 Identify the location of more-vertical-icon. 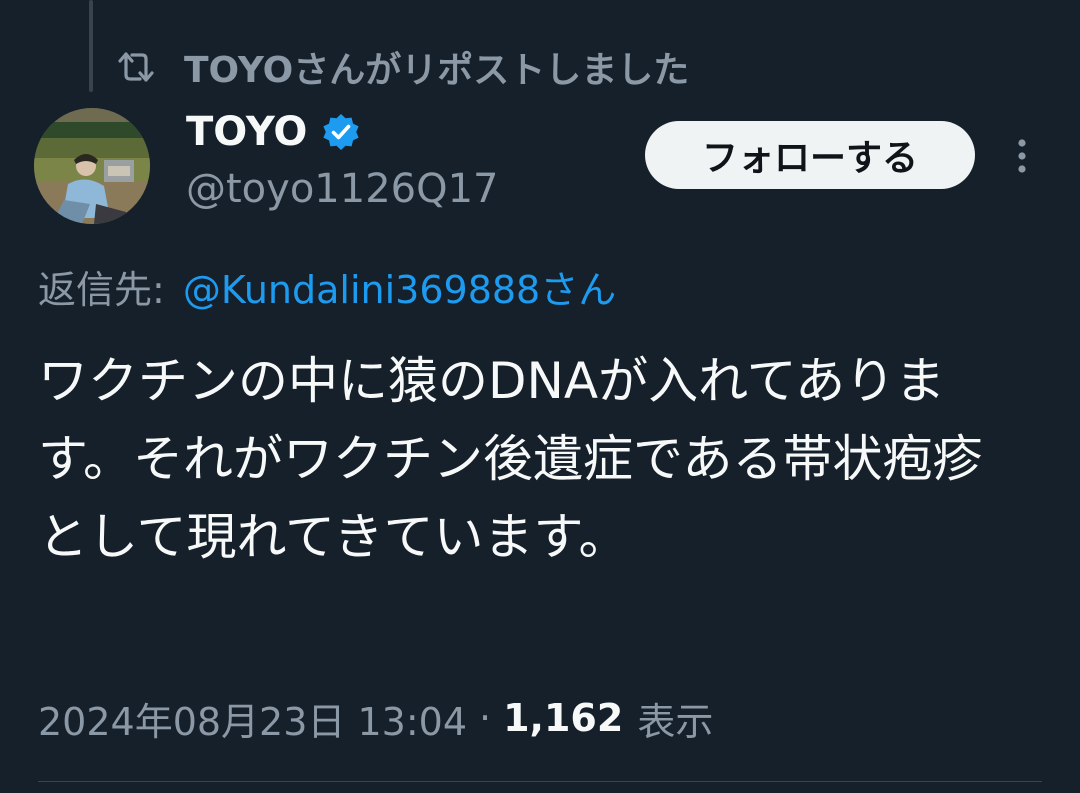
(1022, 156).